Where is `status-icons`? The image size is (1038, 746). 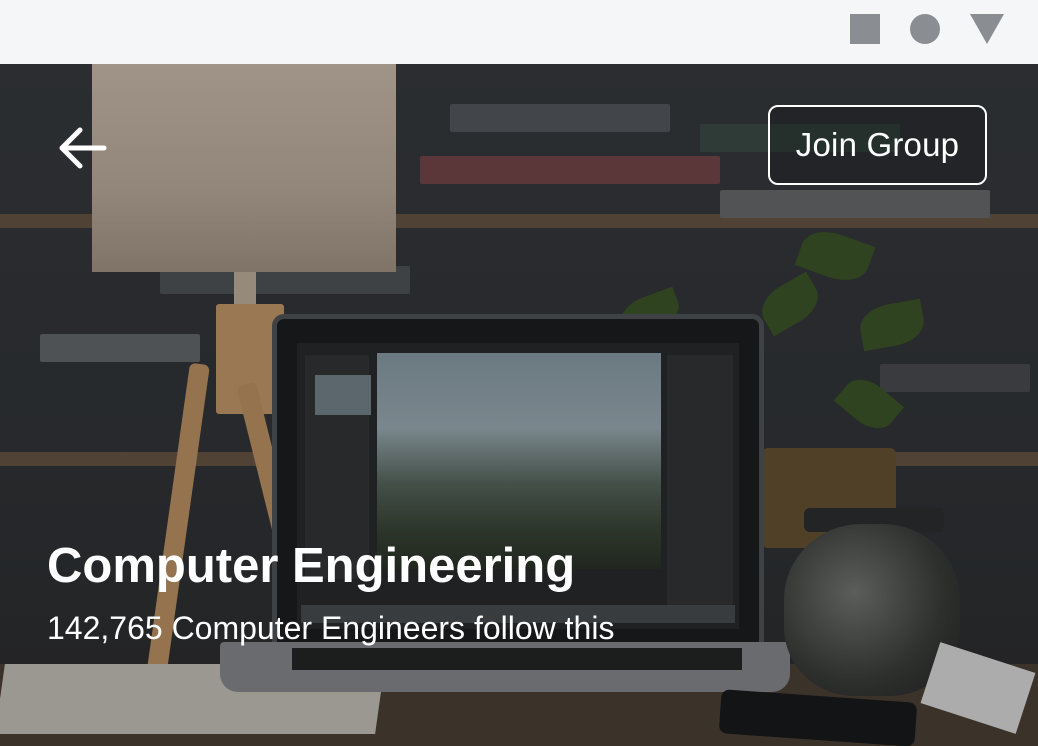 status-icons is located at coordinates (927, 29).